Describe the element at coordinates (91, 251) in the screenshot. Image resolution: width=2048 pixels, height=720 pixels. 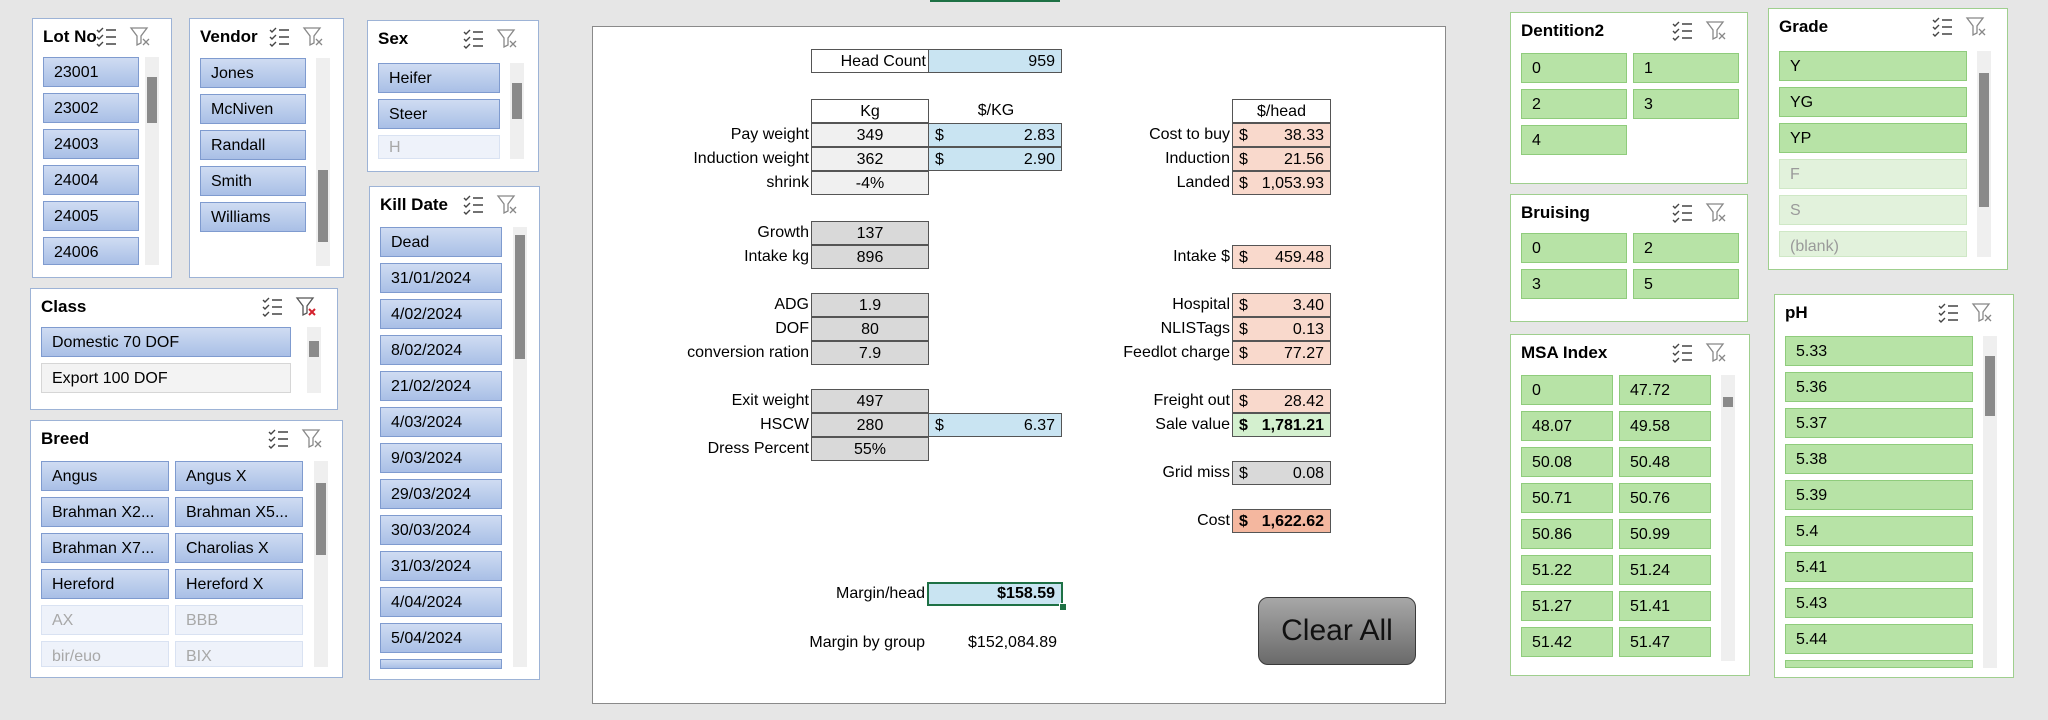
I see `slicer-item: 24006` at that location.